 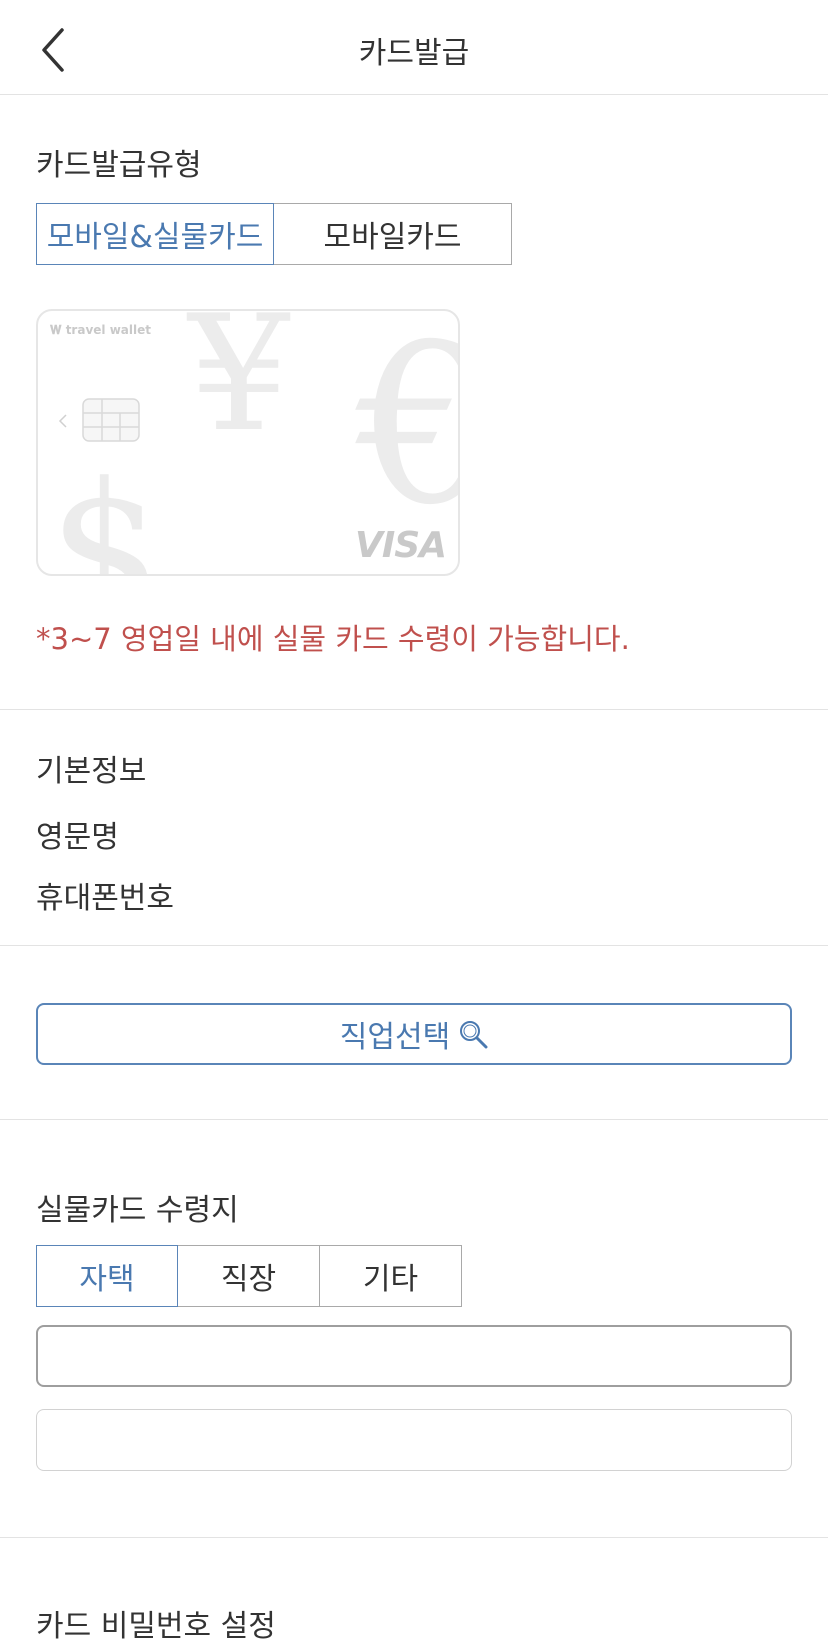 I want to click on issue-type-label: 카드발급유형, so click(x=119, y=165).